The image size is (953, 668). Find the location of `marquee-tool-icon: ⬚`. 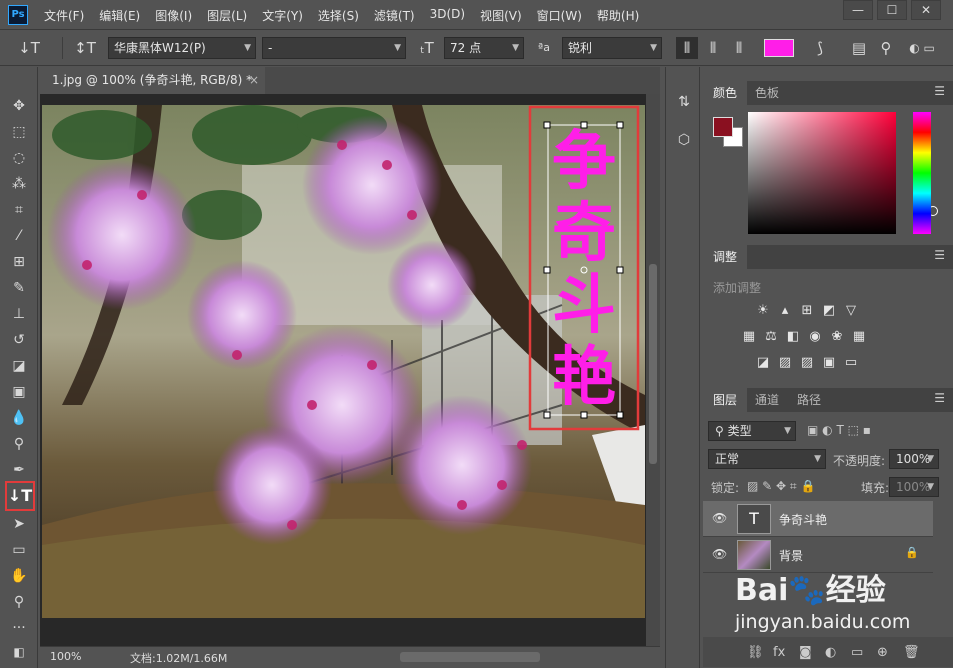

marquee-tool-icon: ⬚ is located at coordinates (19, 132).